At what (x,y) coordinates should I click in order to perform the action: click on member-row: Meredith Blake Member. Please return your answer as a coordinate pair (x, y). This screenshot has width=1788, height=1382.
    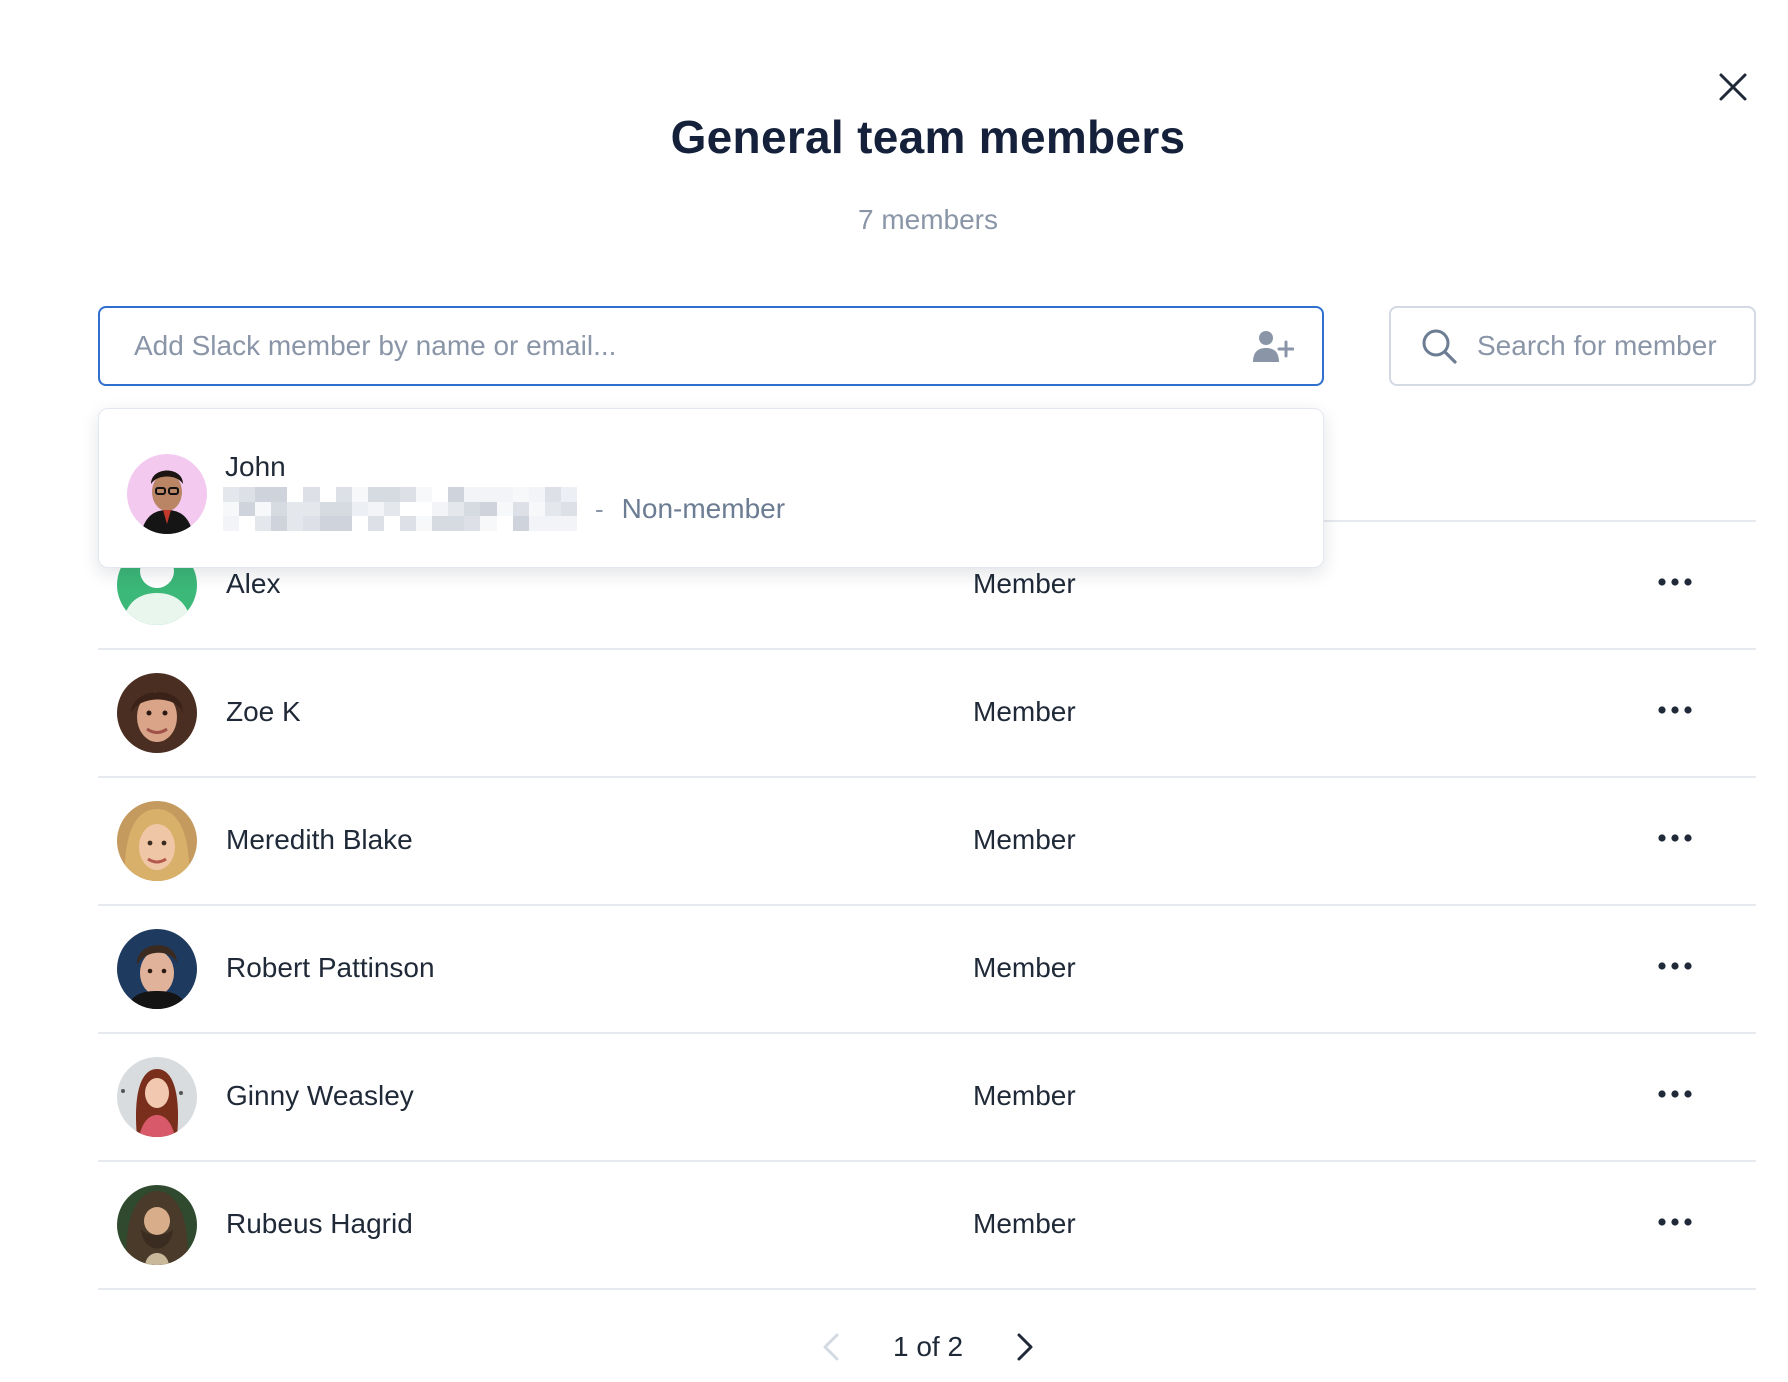
    Looking at the image, I should click on (927, 842).